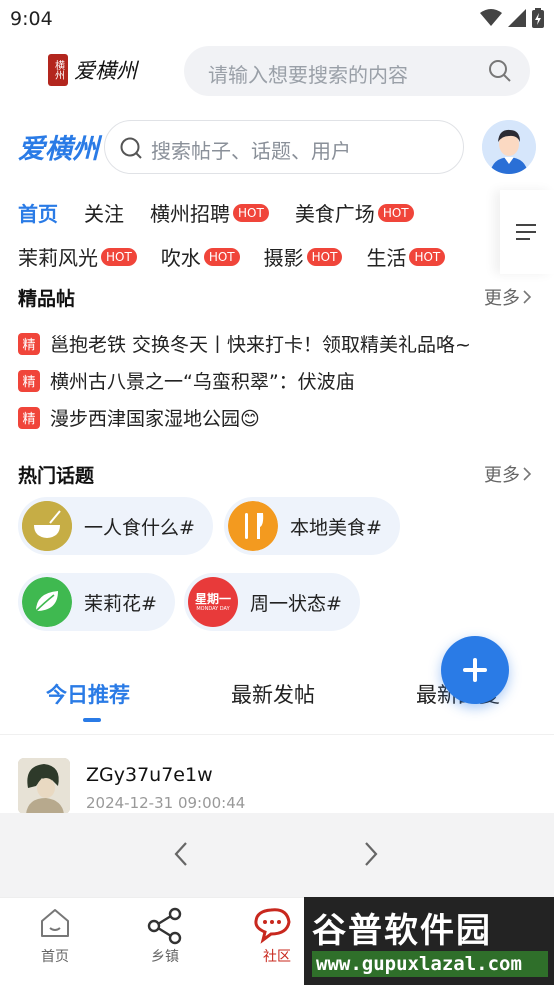  I want to click on tab-home: 首页, so click(38, 212).